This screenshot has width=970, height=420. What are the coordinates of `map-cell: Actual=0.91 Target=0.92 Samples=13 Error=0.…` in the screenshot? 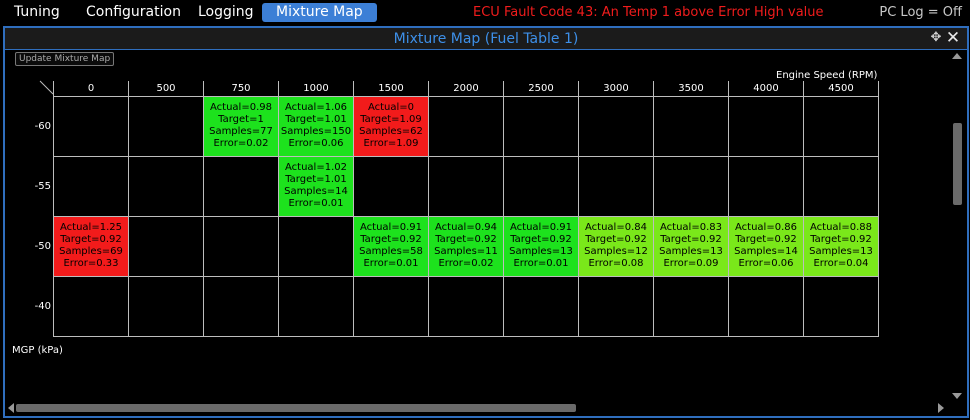 It's located at (541, 246).